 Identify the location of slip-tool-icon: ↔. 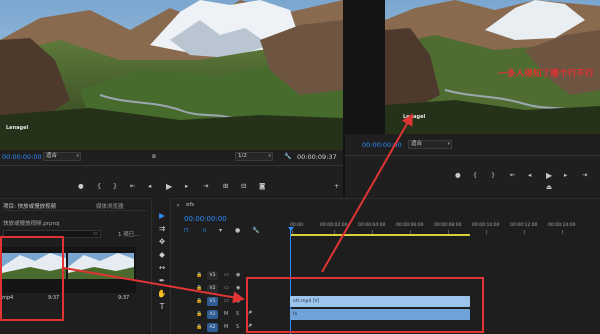
(162, 267).